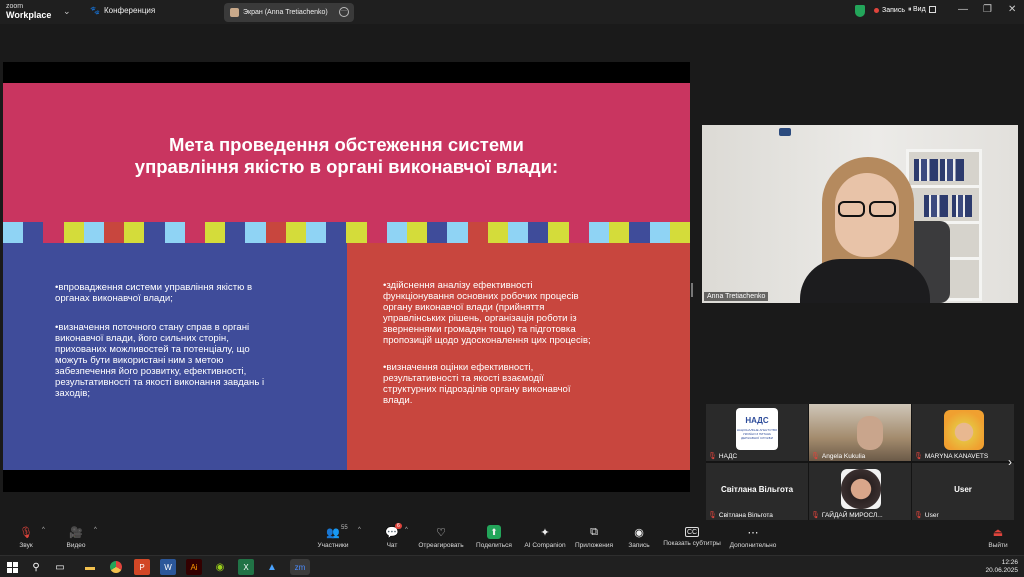 This screenshot has height=577, width=1024. I want to click on participant-big-name: User, so click(963, 489).